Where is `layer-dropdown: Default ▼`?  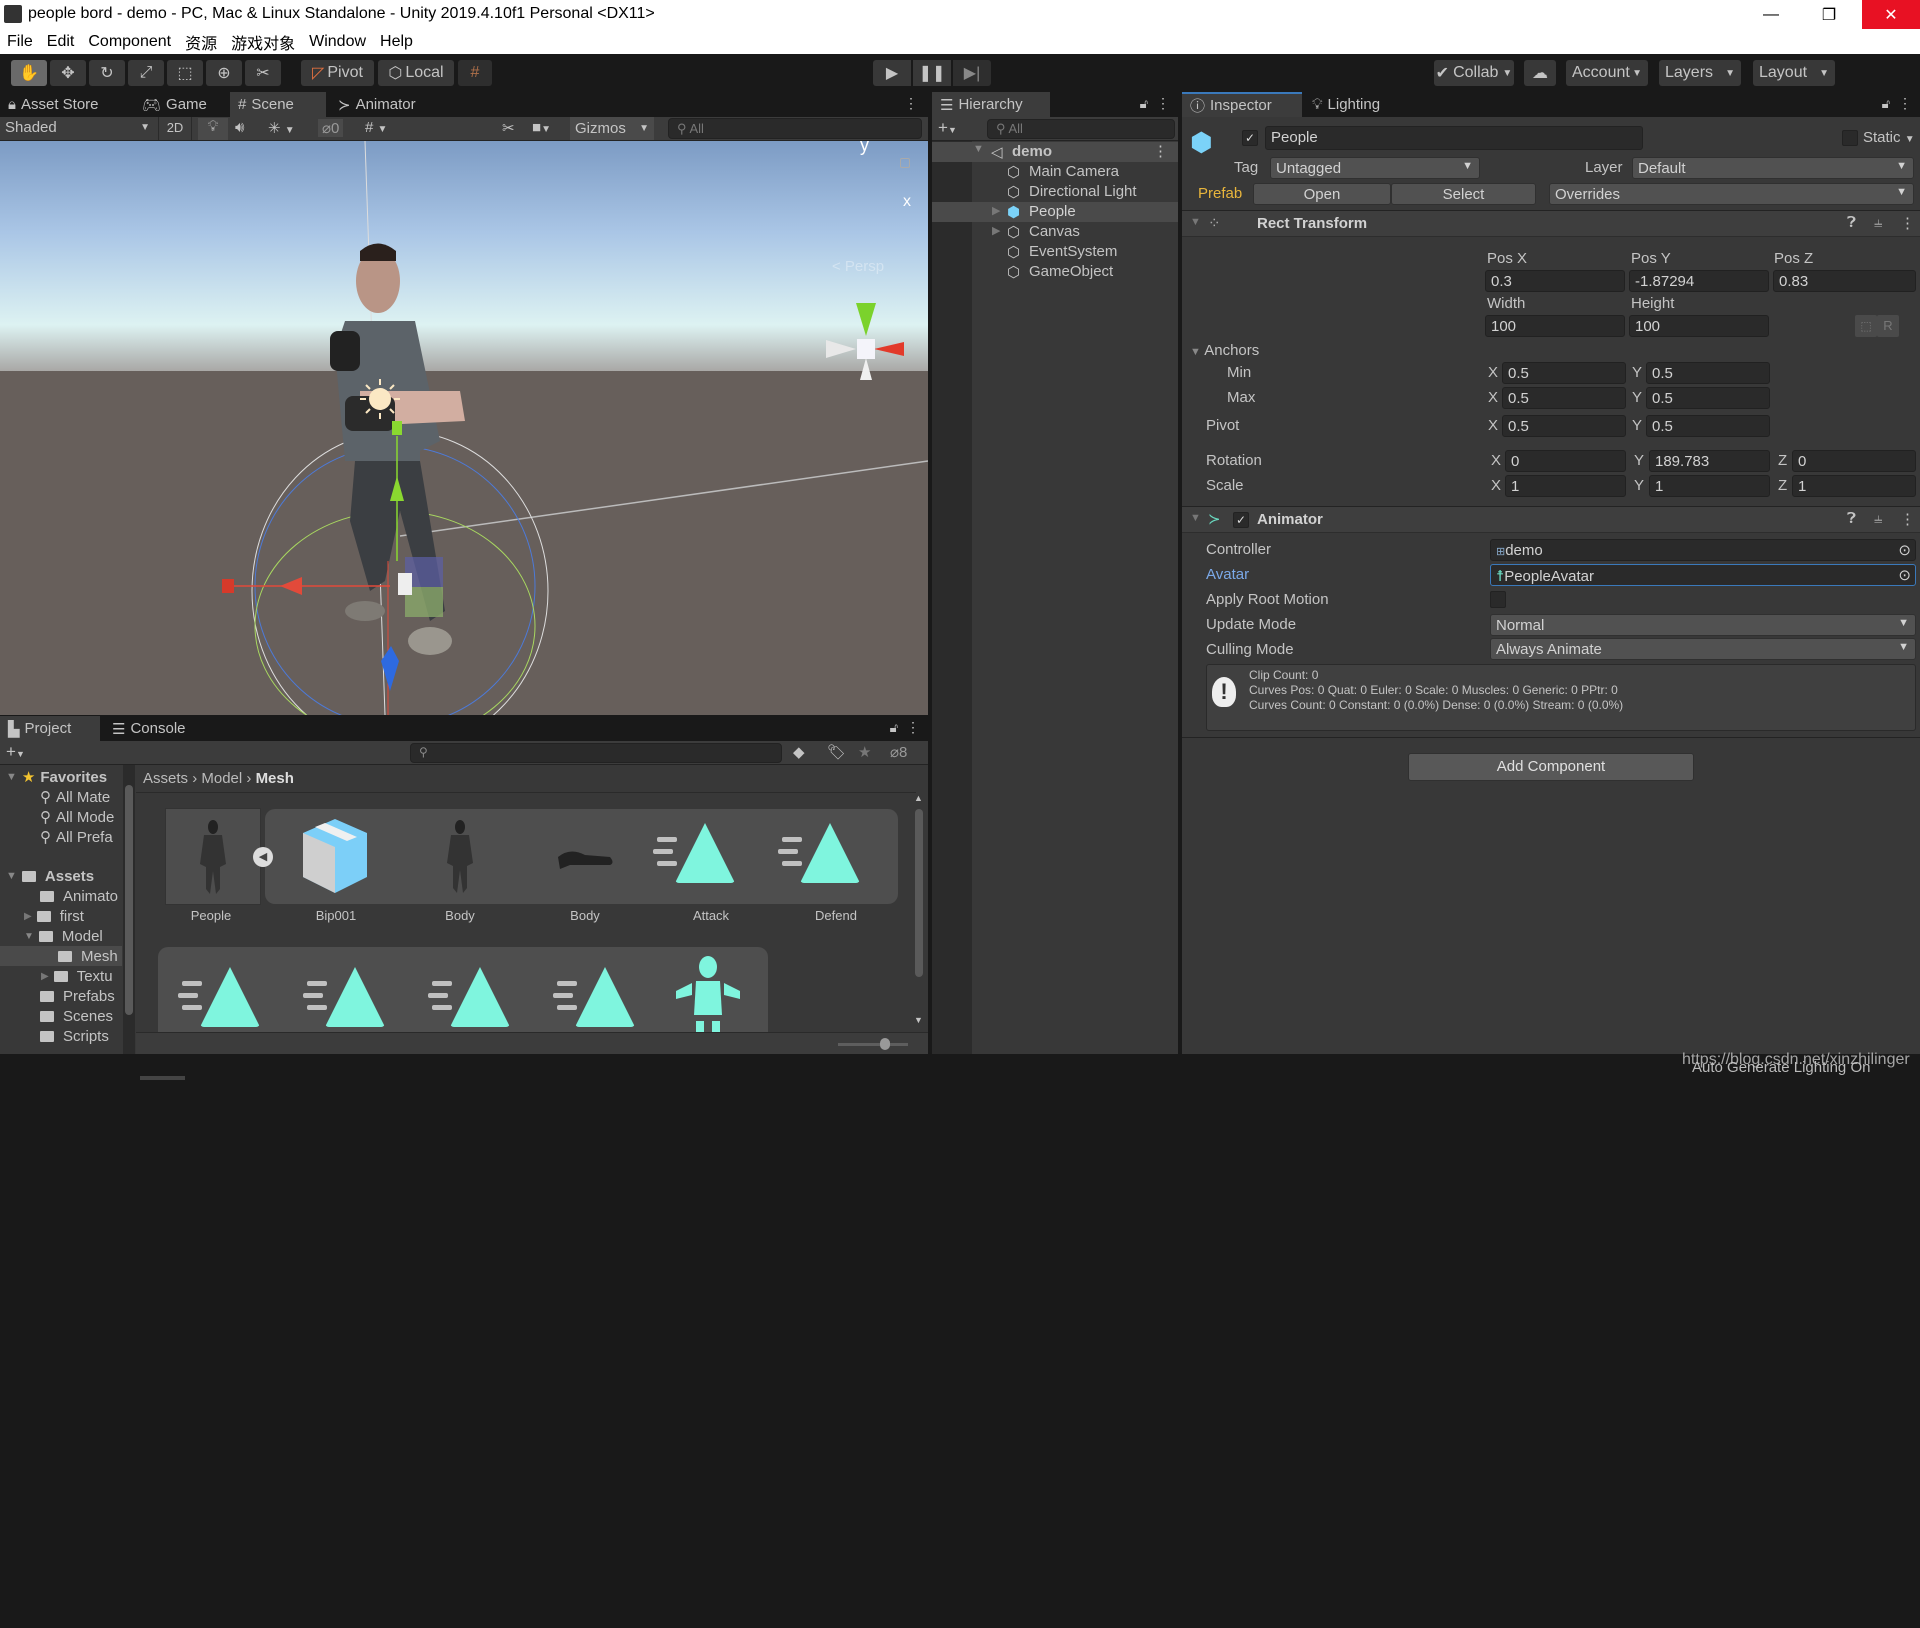
layer-dropdown: Default ▼ is located at coordinates (1773, 168).